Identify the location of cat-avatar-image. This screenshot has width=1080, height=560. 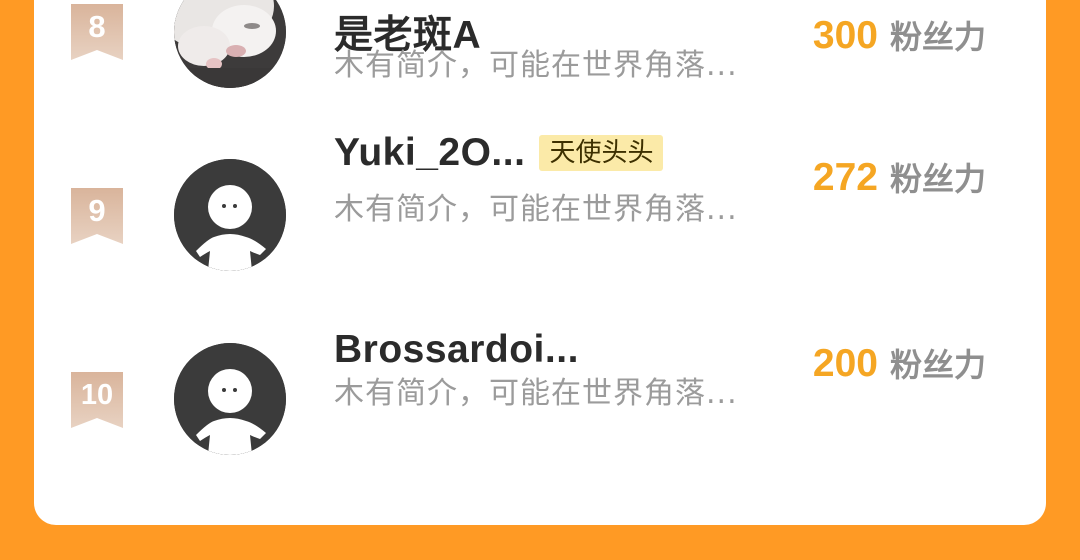
(230, 44).